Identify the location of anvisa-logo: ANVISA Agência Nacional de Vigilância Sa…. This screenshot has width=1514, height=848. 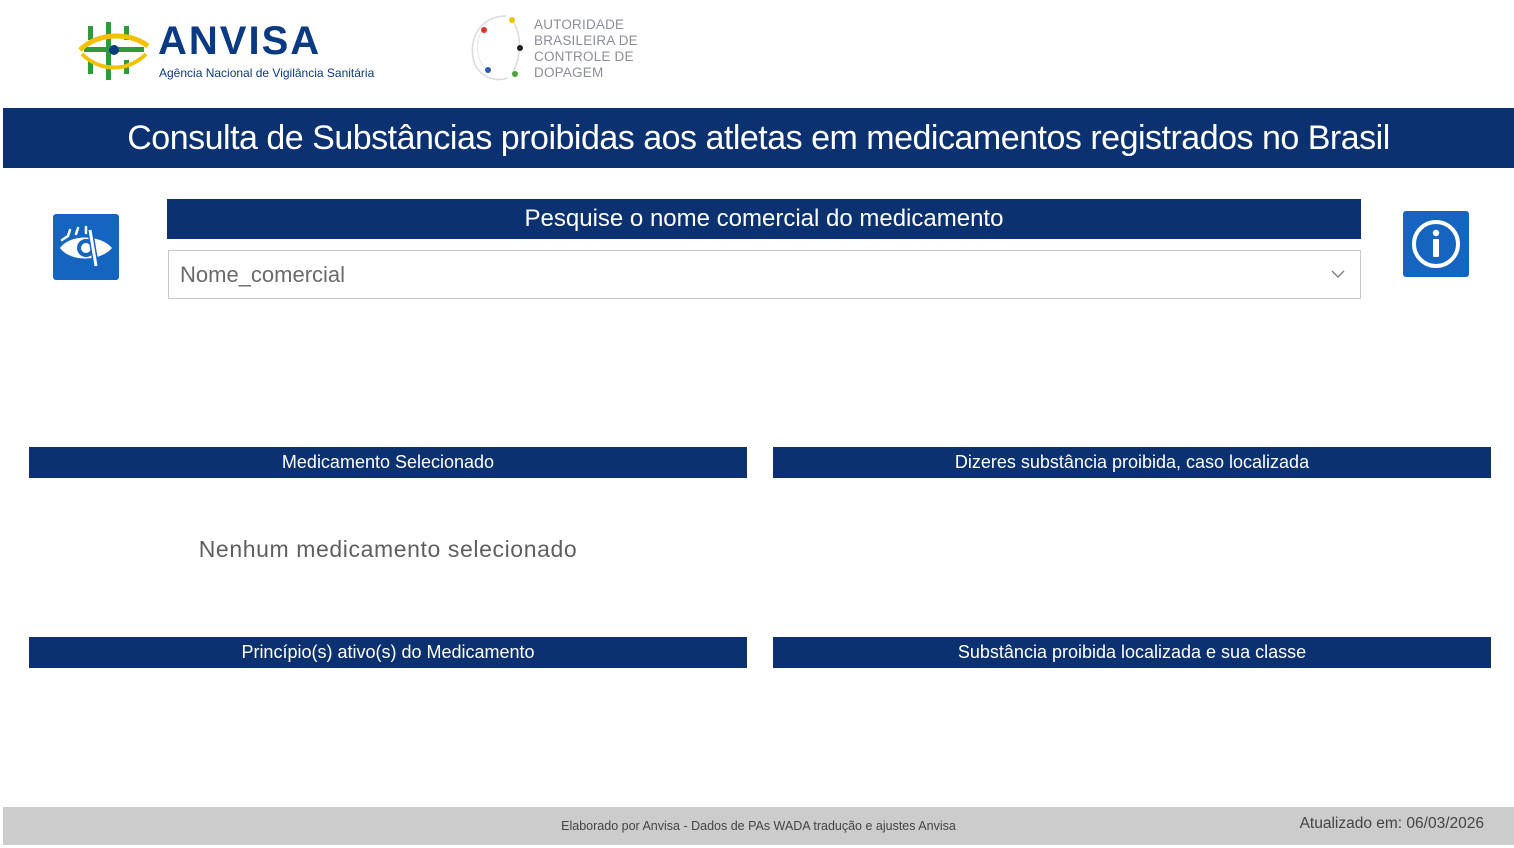
(228, 51).